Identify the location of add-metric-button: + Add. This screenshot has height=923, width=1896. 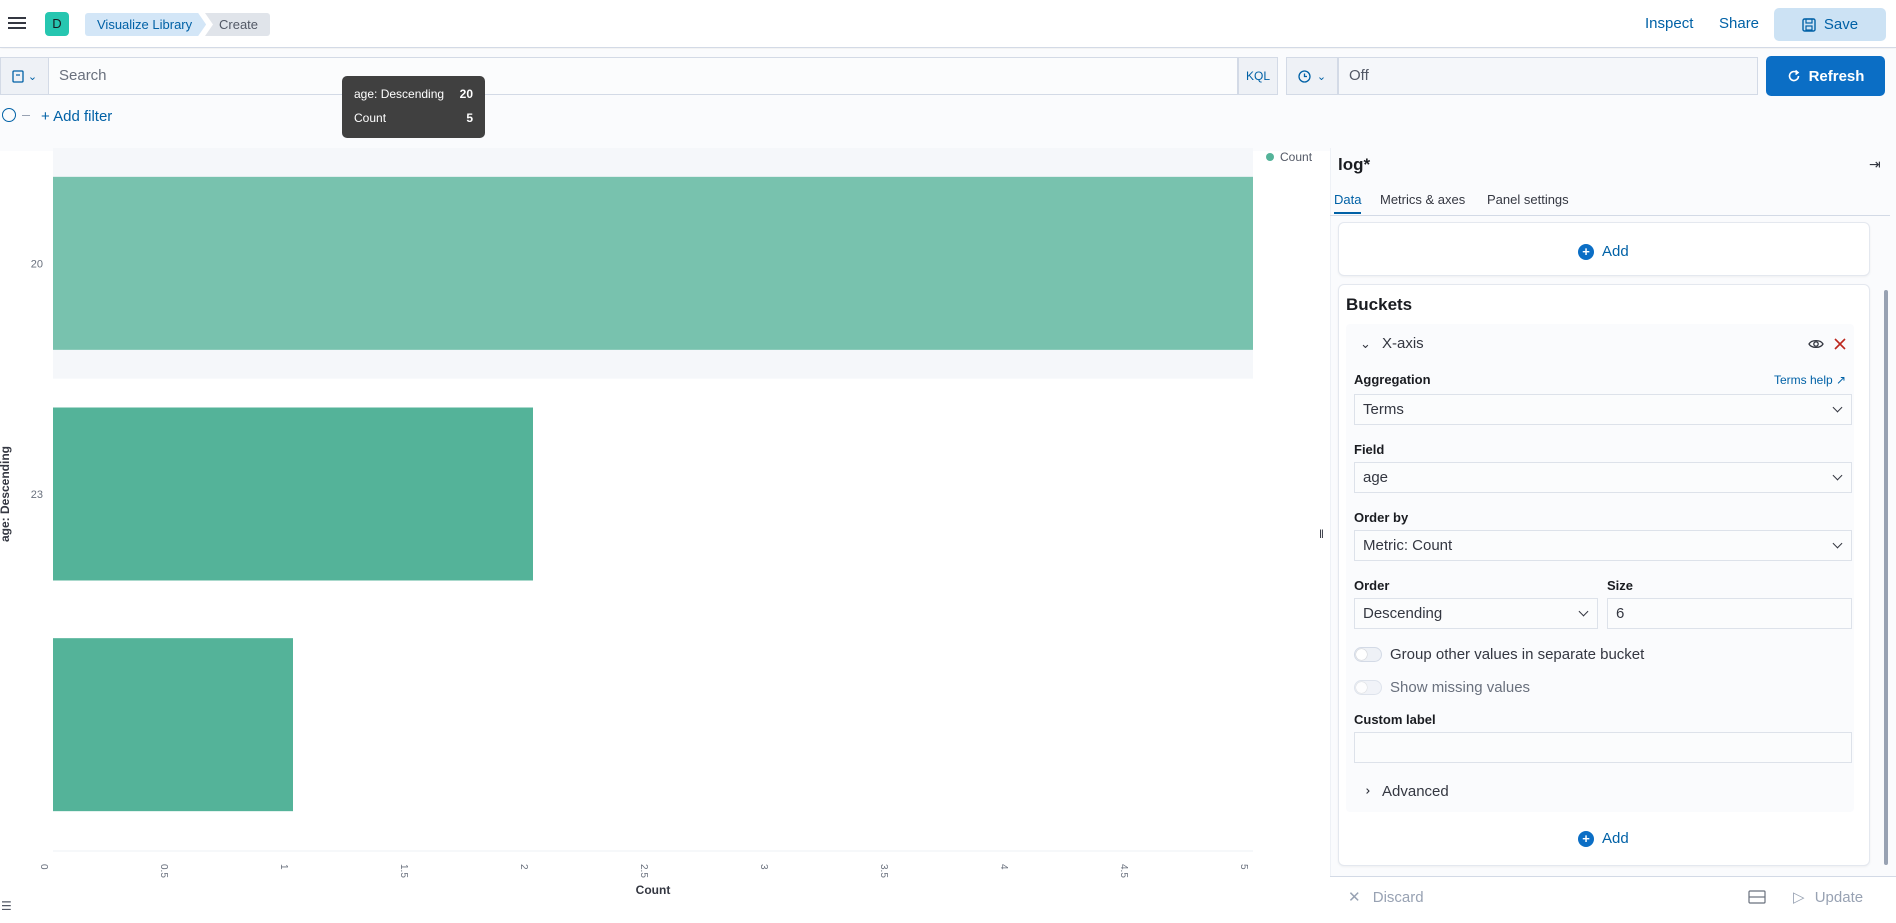
(1603, 251).